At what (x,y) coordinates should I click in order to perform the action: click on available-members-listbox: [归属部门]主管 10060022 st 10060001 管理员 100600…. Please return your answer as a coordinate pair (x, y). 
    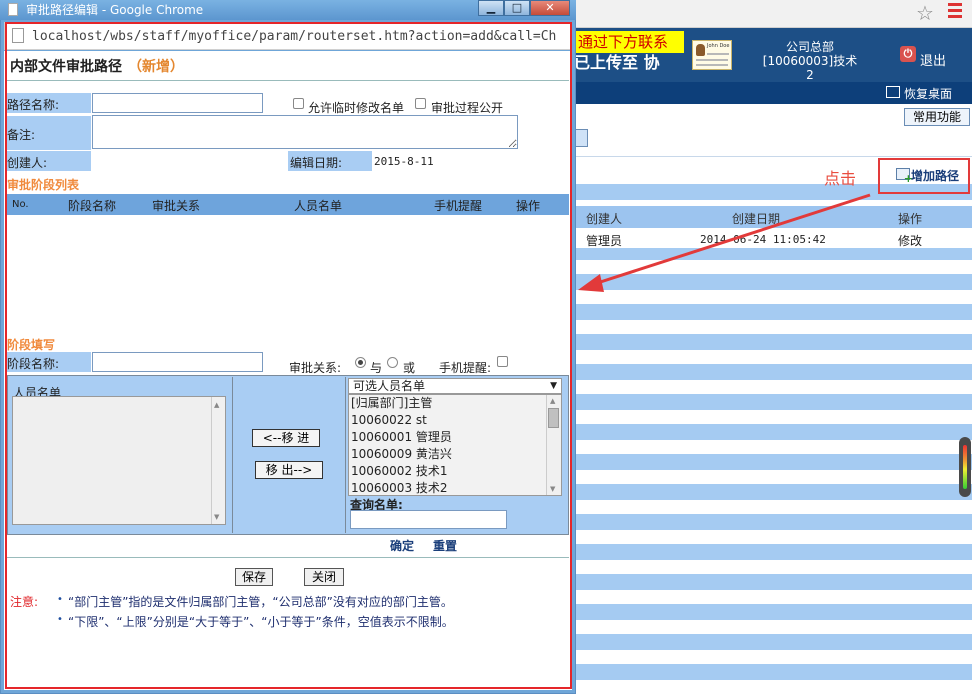
    Looking at the image, I should click on (455, 445).